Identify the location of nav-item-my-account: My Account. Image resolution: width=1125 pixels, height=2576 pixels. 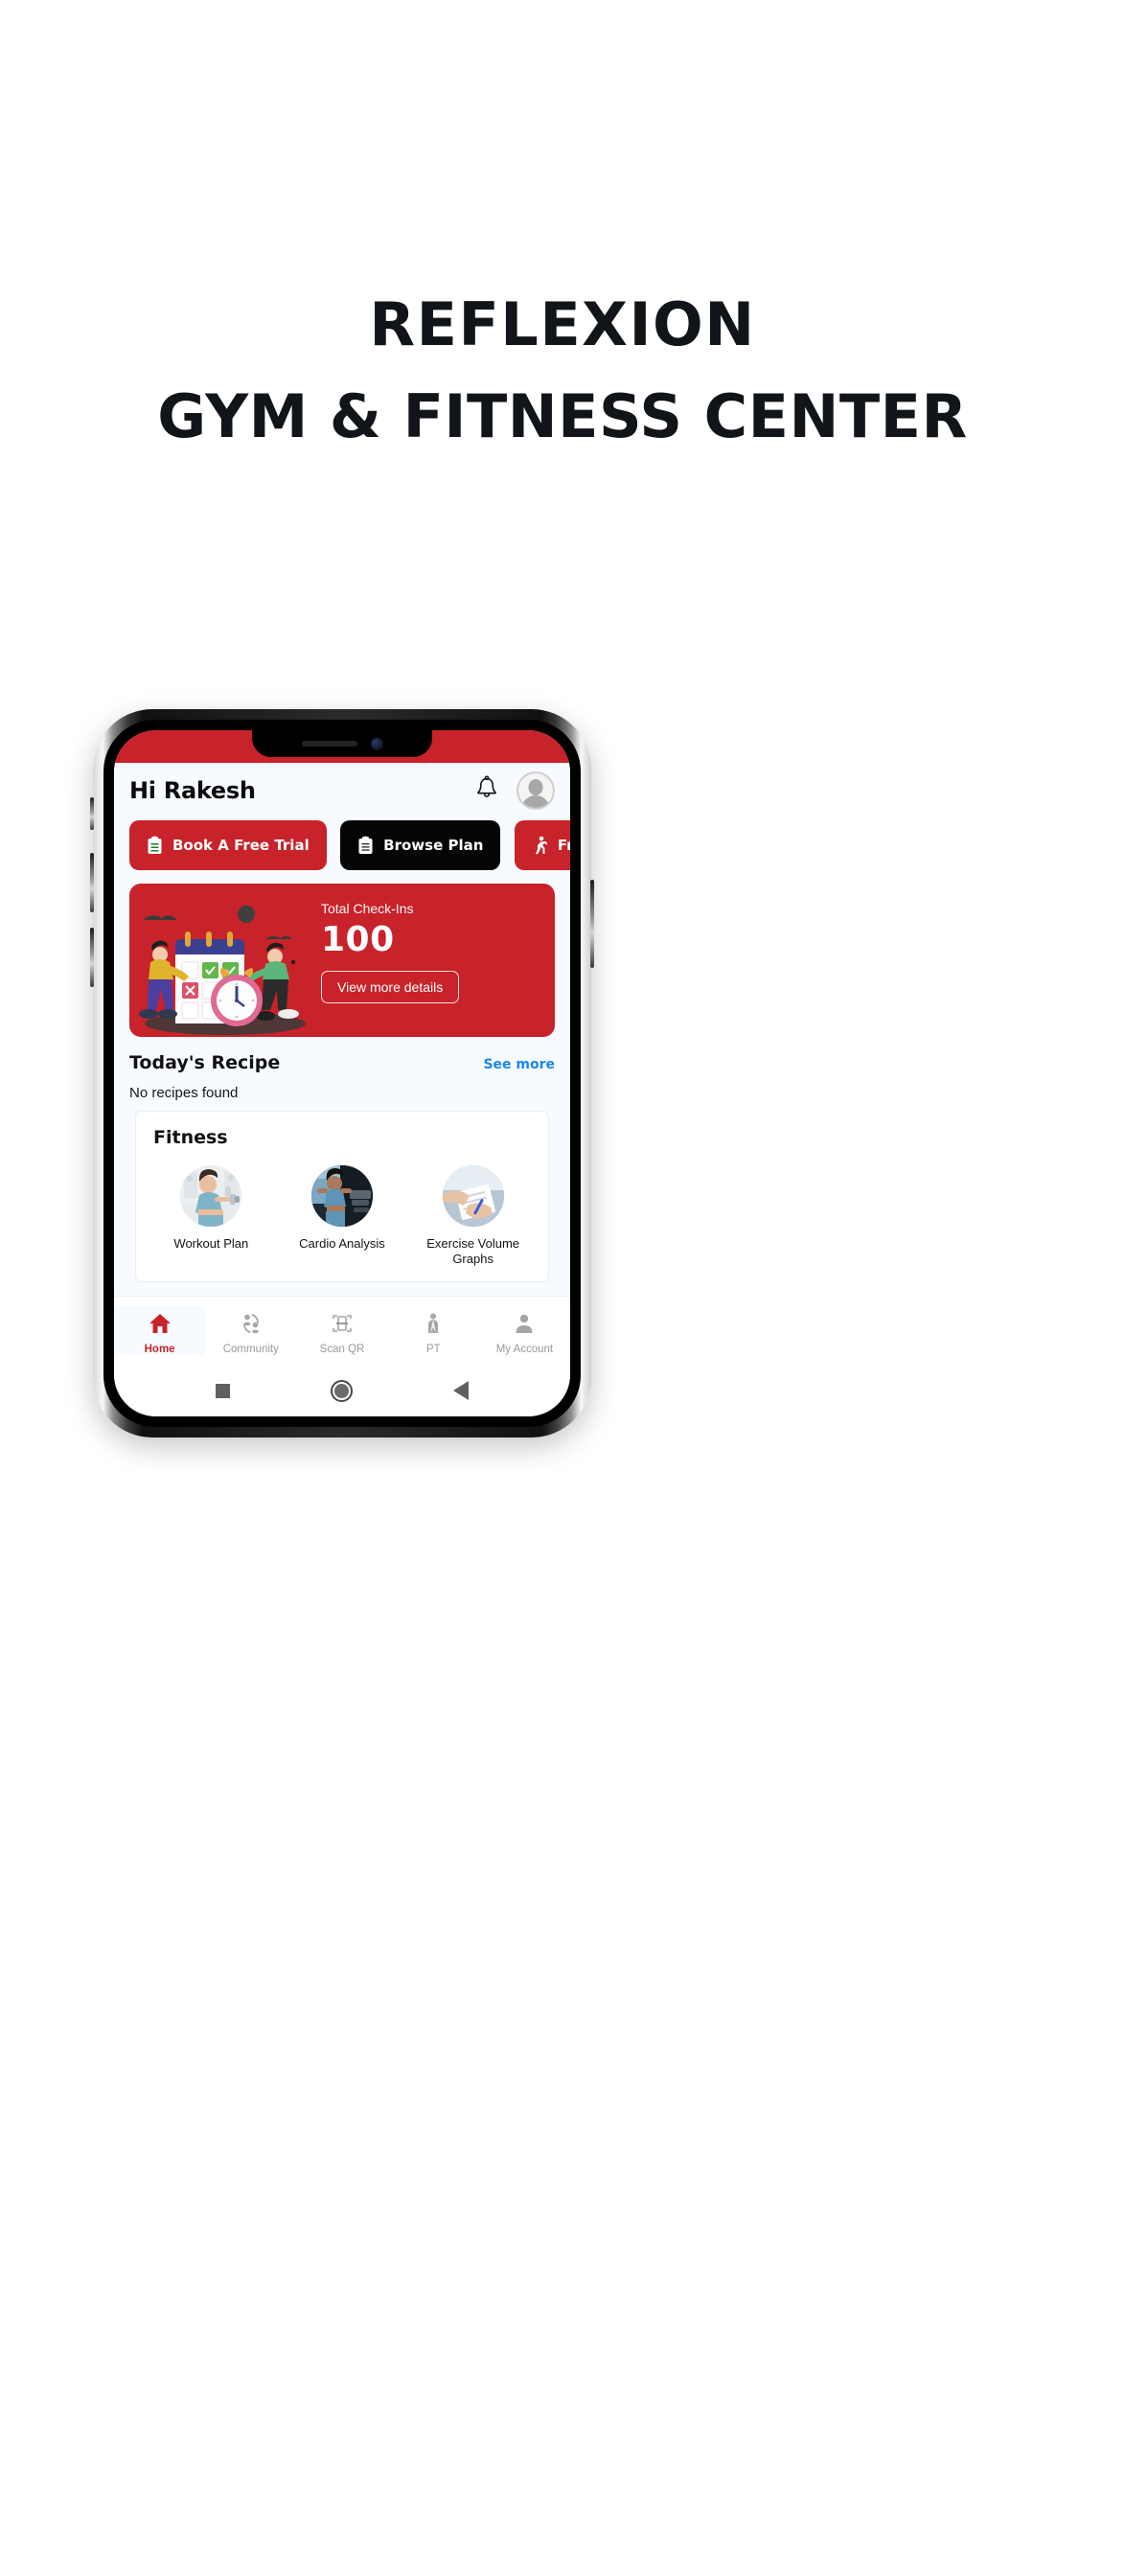
(524, 1330).